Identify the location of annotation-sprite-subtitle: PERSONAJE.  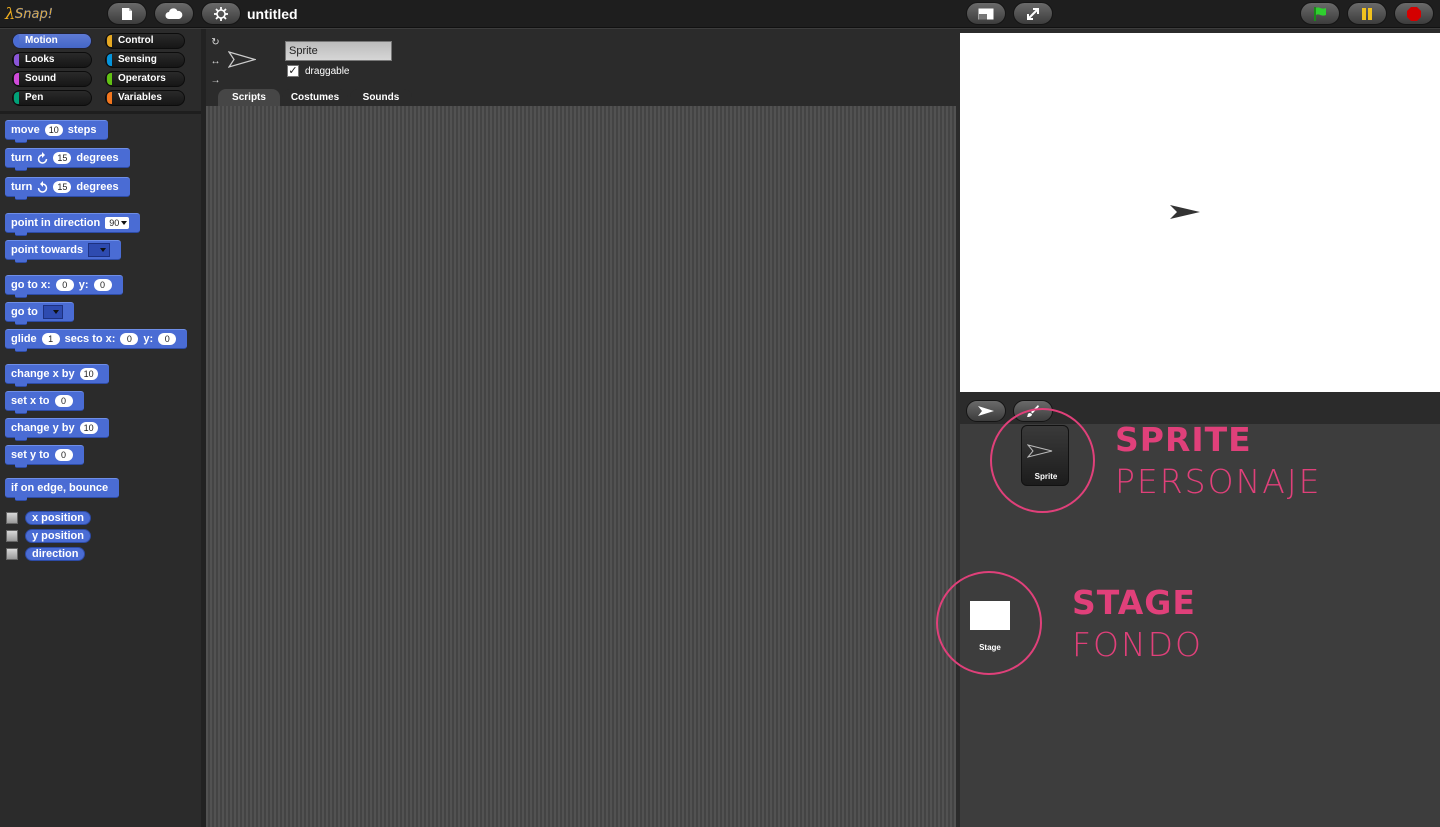
(1218, 481).